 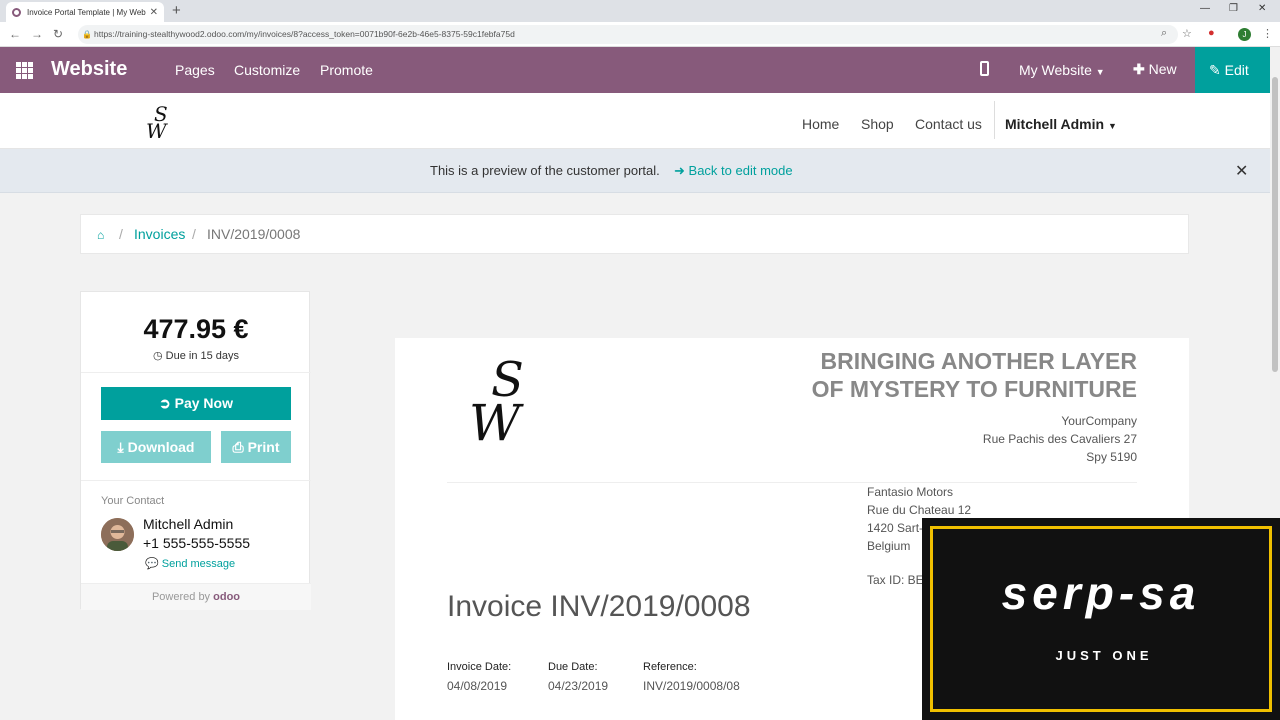 What do you see at coordinates (1205, 8) in the screenshot?
I see `minimize-icon: —` at bounding box center [1205, 8].